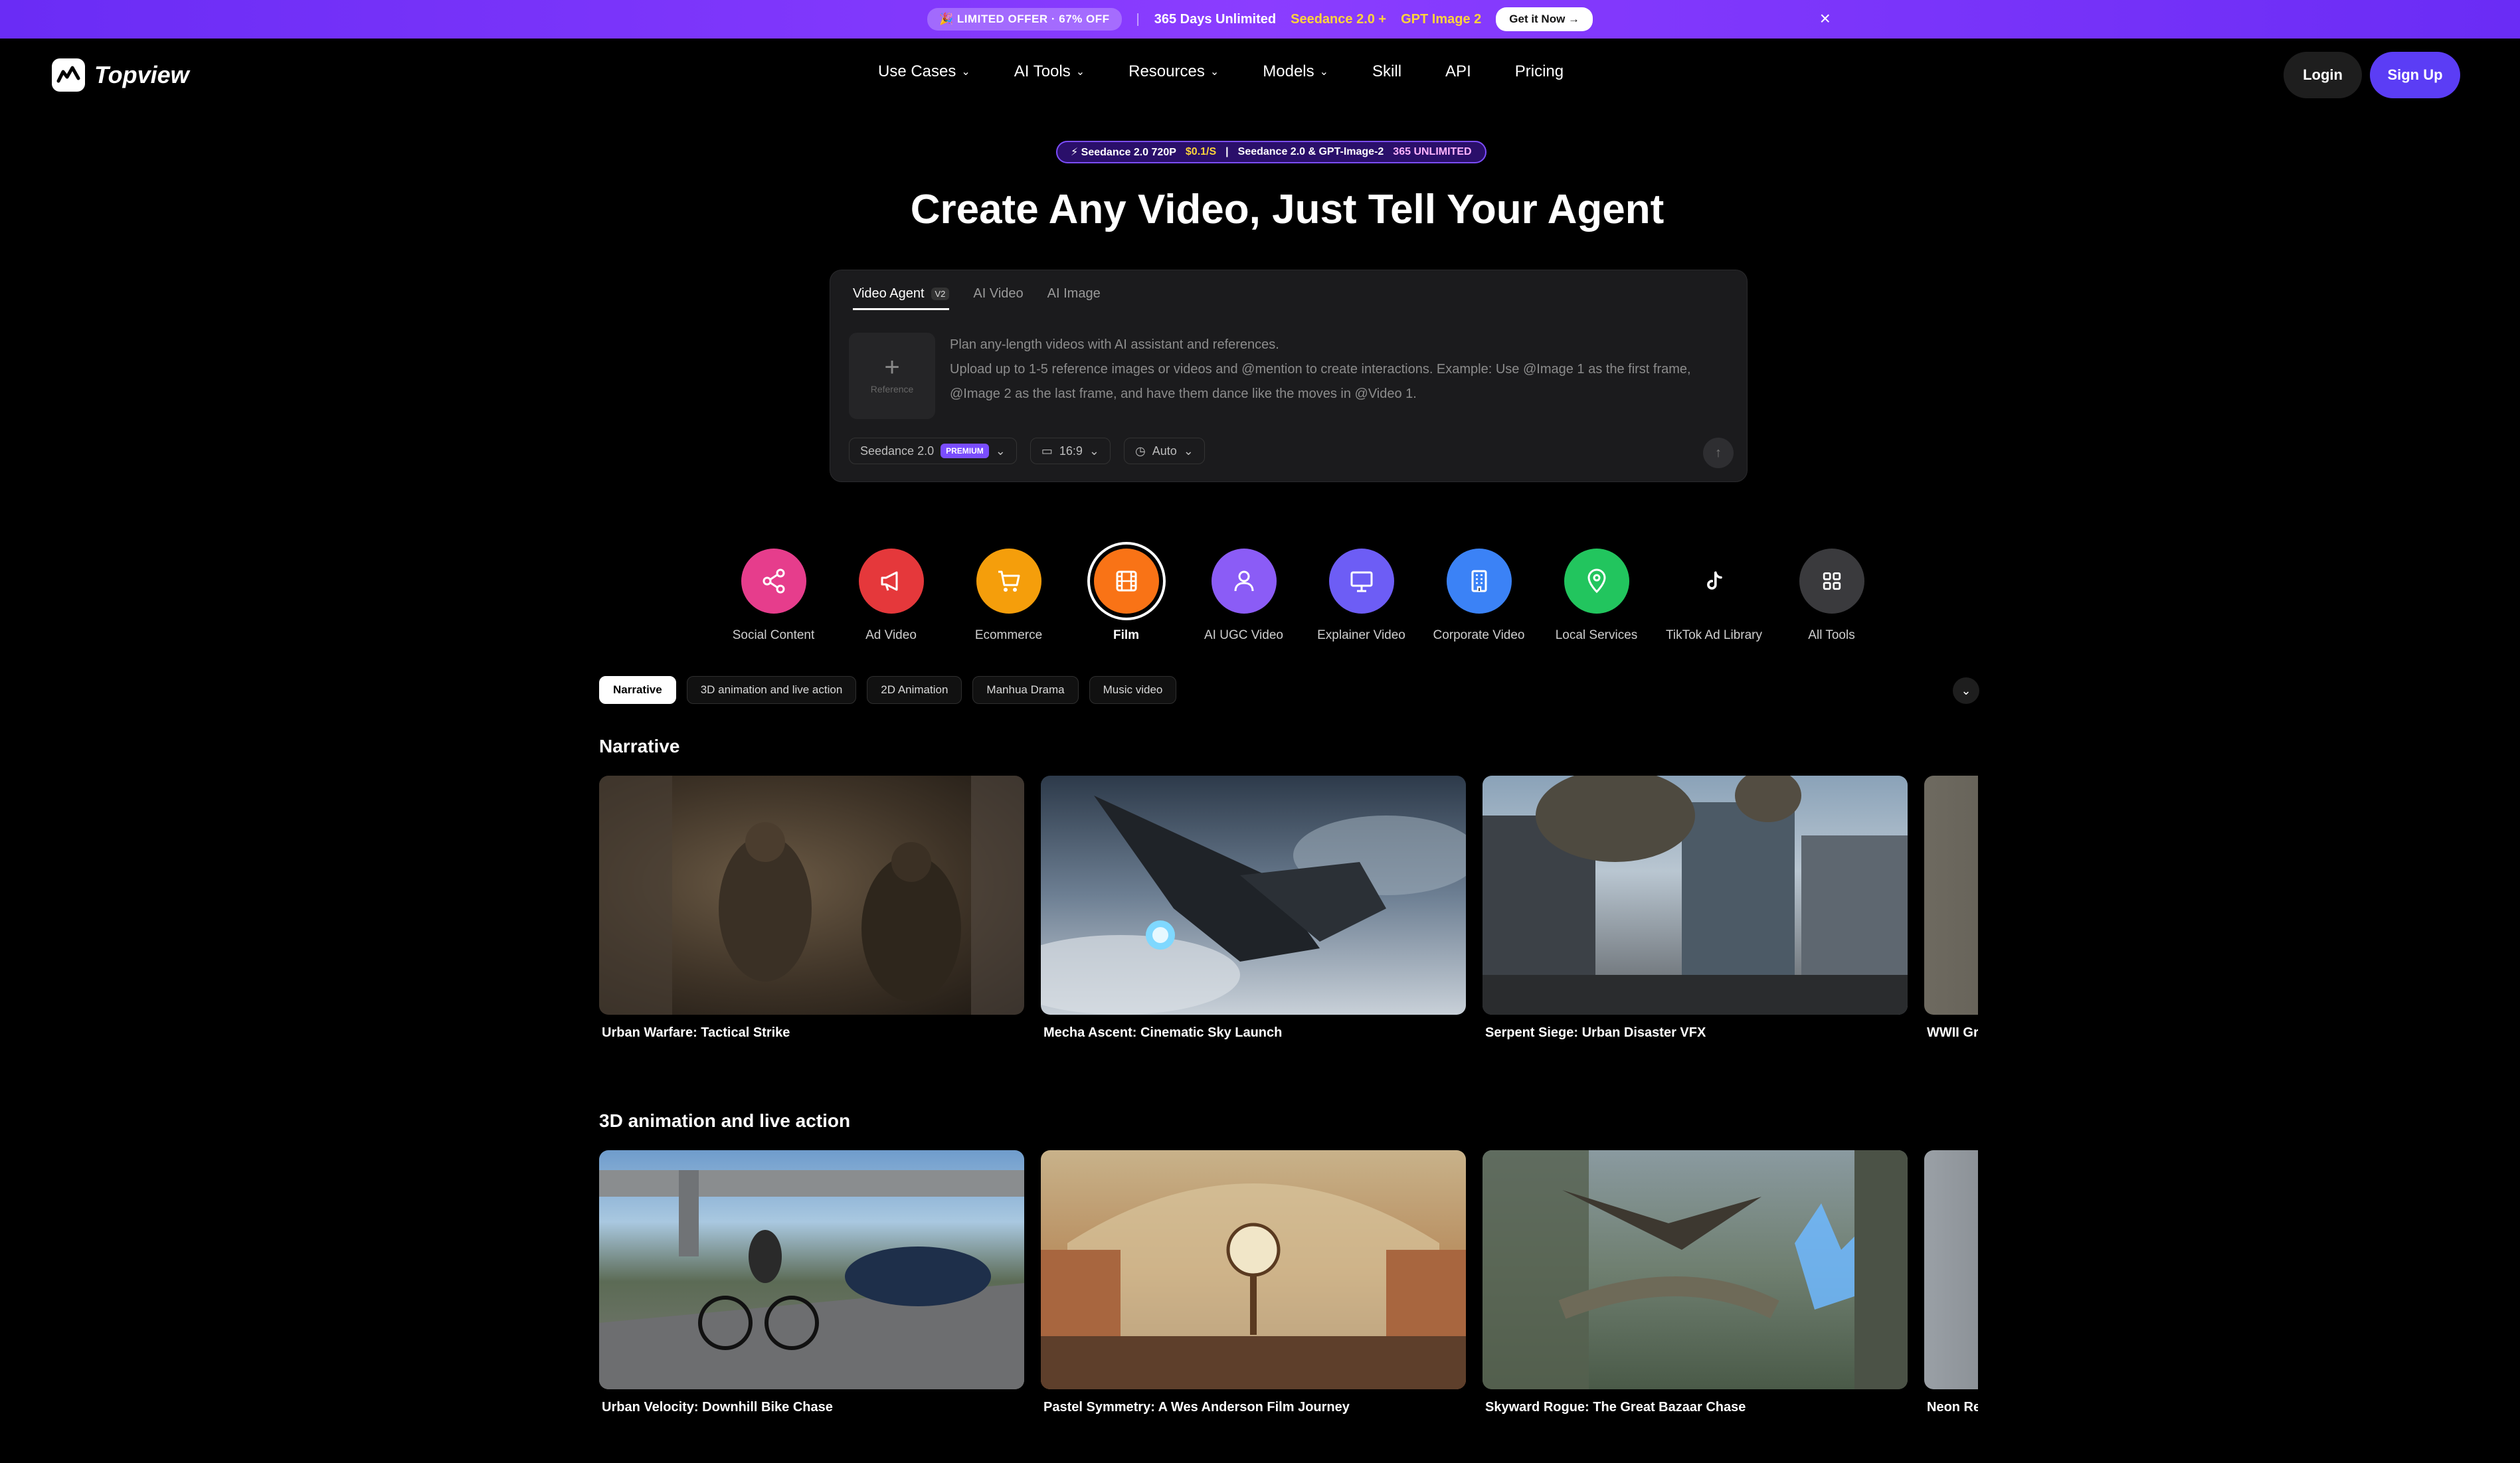 This screenshot has height=1463, width=2520. What do you see at coordinates (1718, 453) in the screenshot?
I see `send-button: ↑` at bounding box center [1718, 453].